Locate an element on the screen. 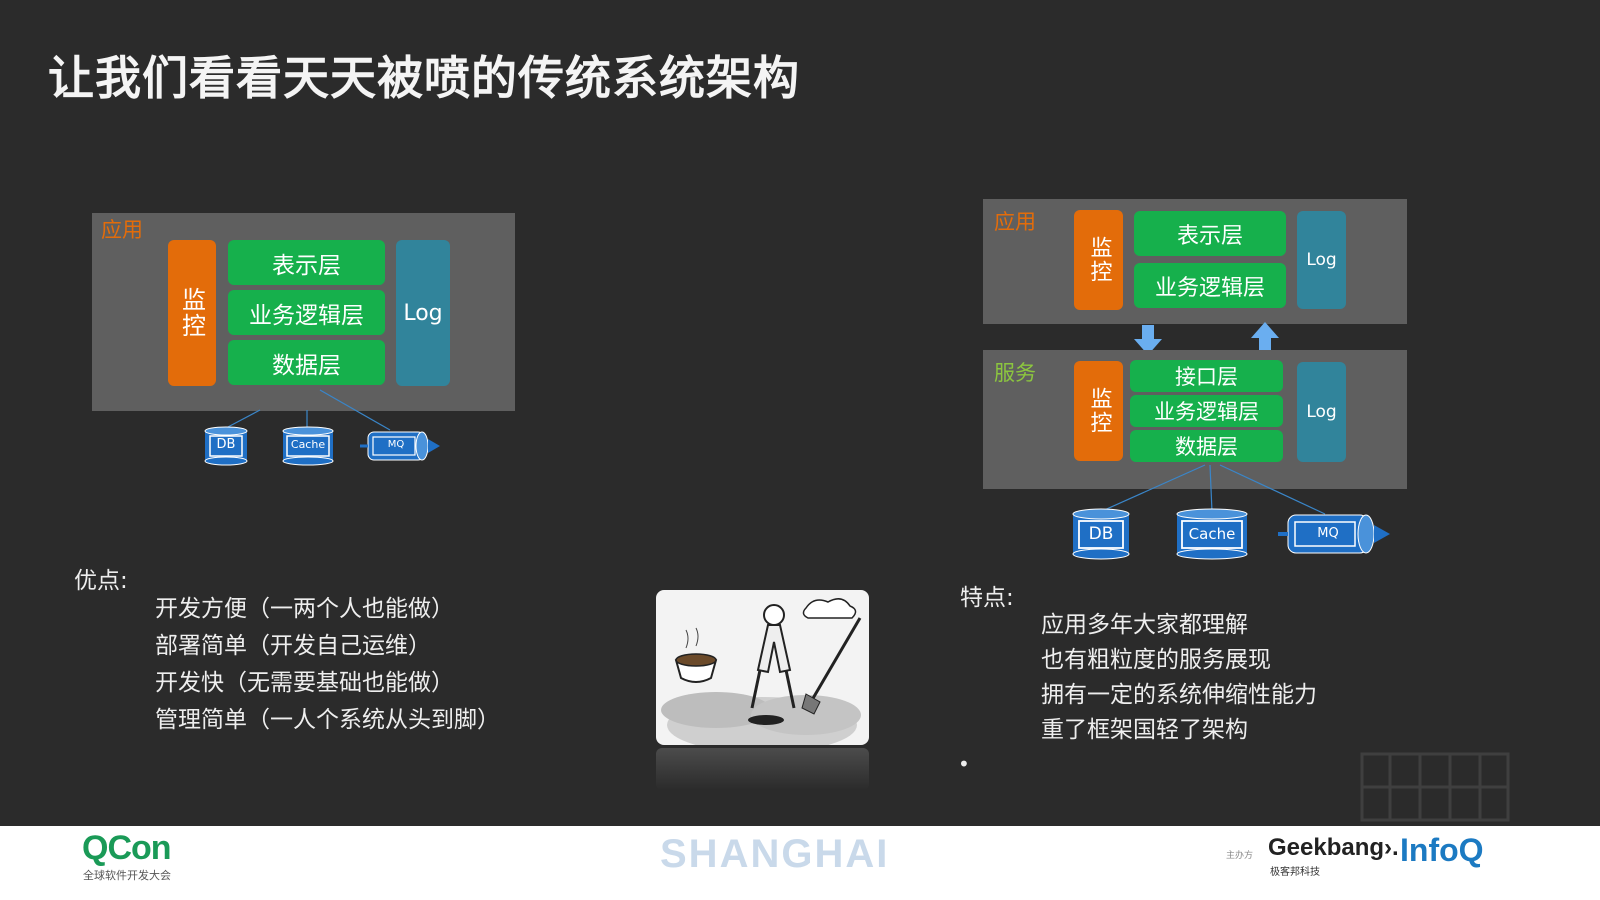 This screenshot has width=1600, height=900. city-label: SHANGHAI is located at coordinates (775, 854).